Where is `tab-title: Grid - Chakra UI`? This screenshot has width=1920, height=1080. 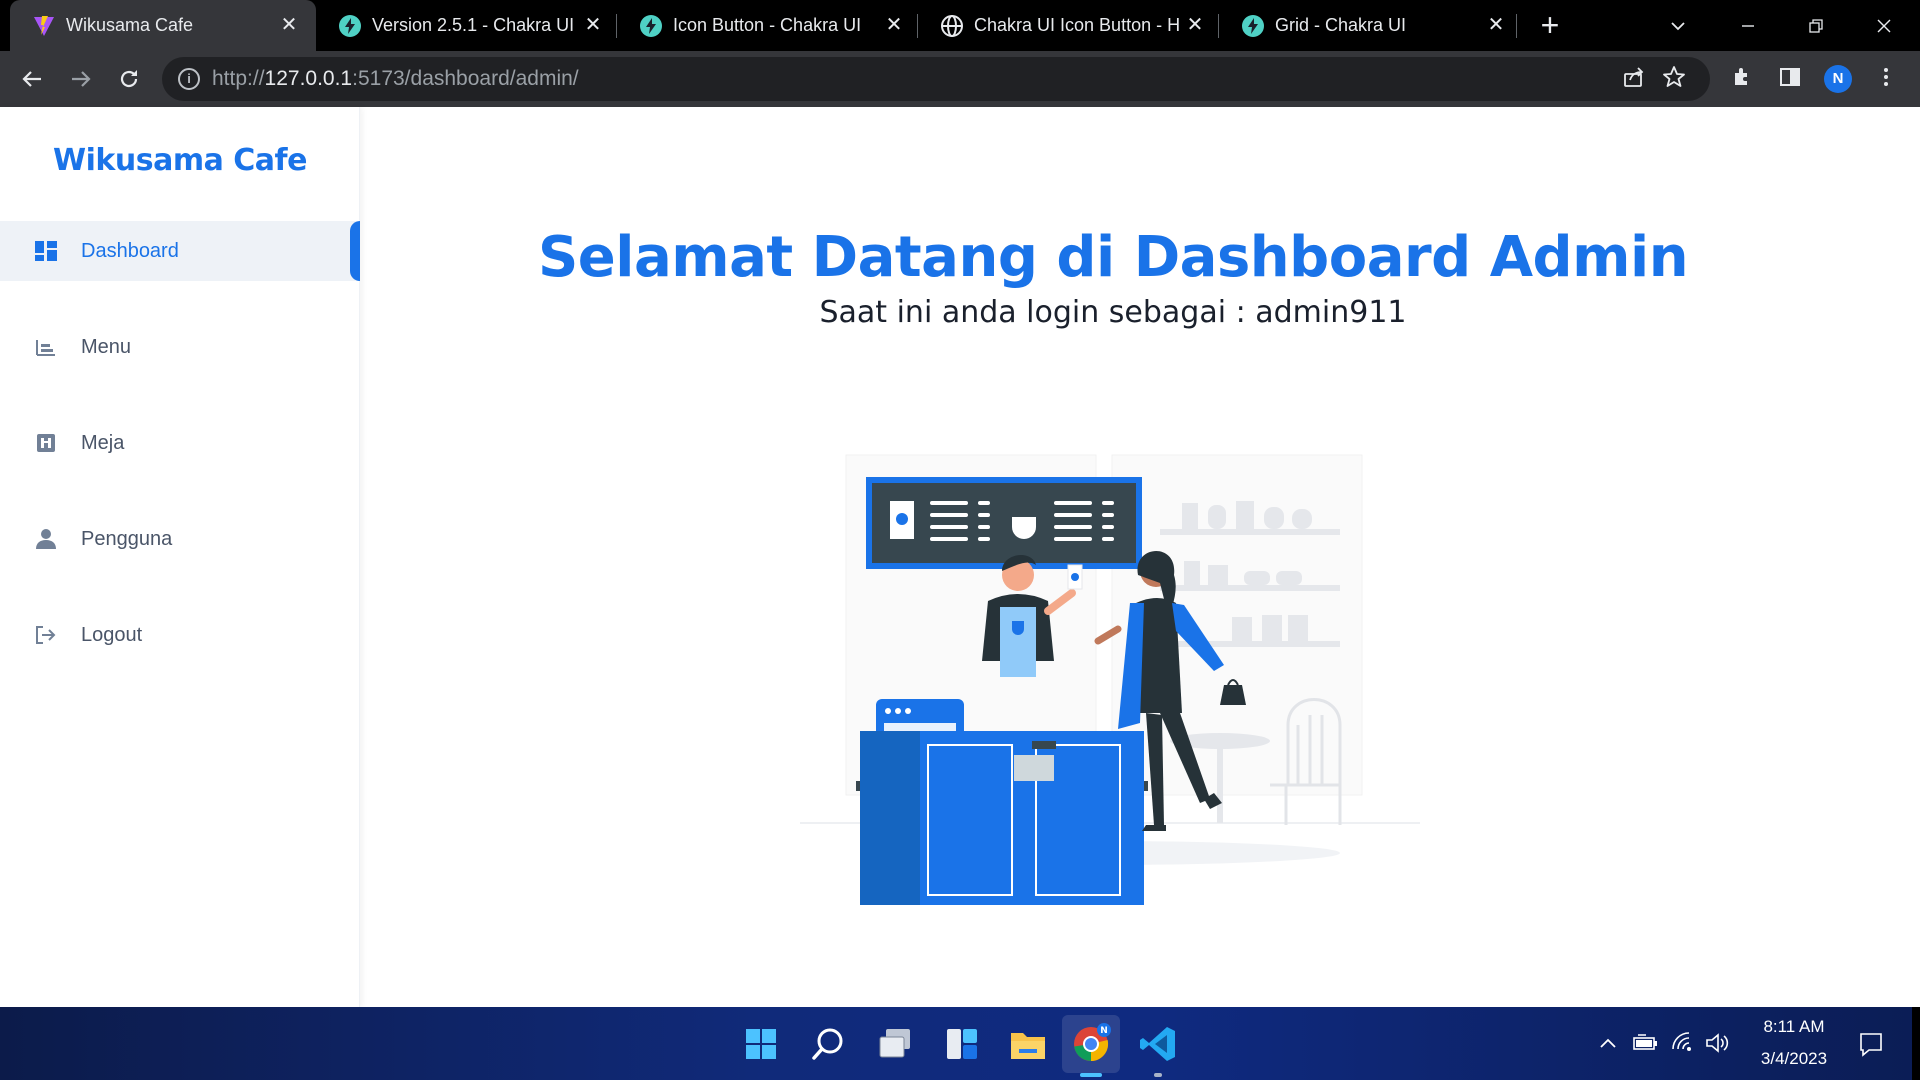
tab-title: Grid - Chakra UI is located at coordinates (1341, 25).